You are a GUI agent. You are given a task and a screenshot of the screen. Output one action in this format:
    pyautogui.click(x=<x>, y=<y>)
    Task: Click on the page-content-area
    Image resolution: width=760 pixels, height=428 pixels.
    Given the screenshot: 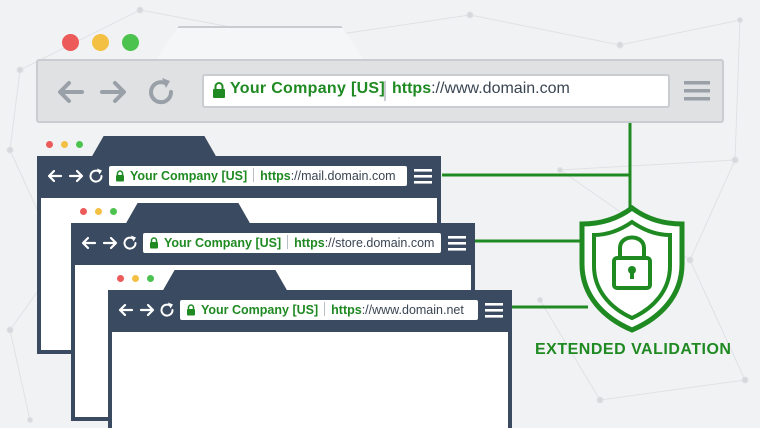 What is the action you would take?
    pyautogui.click(x=310, y=380)
    